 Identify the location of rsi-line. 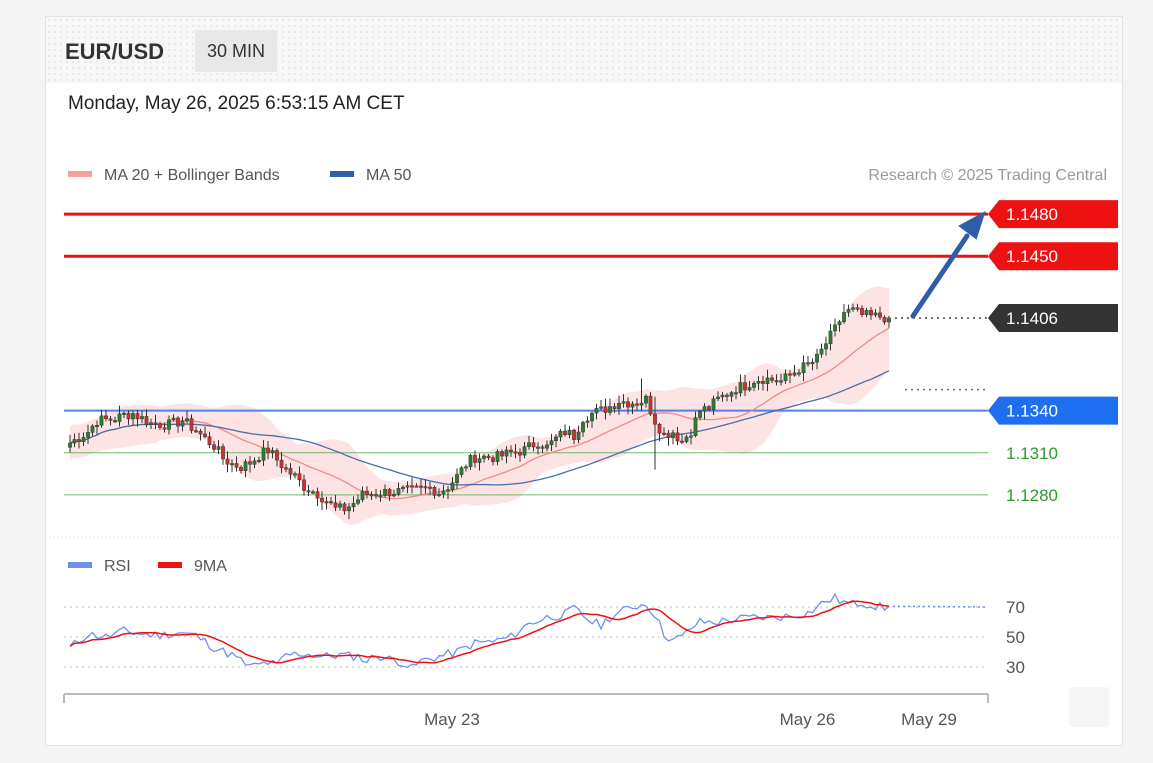
(479, 630).